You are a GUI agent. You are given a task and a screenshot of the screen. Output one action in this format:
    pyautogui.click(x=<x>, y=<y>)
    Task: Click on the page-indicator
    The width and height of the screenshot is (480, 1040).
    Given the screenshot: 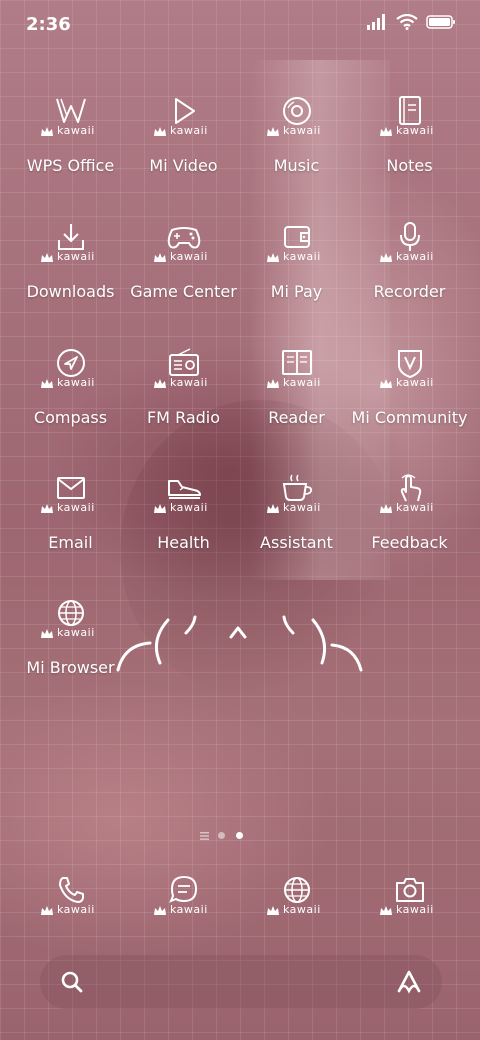 What is the action you would take?
    pyautogui.click(x=240, y=836)
    